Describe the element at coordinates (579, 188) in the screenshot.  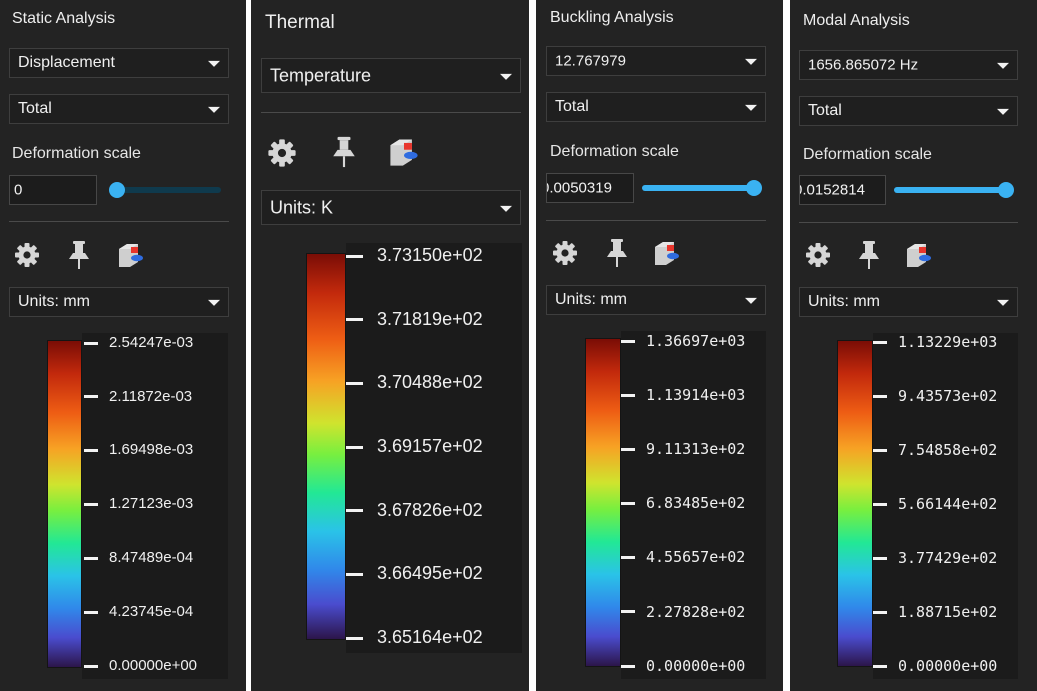
I see `input-value: 0.0050319` at that location.